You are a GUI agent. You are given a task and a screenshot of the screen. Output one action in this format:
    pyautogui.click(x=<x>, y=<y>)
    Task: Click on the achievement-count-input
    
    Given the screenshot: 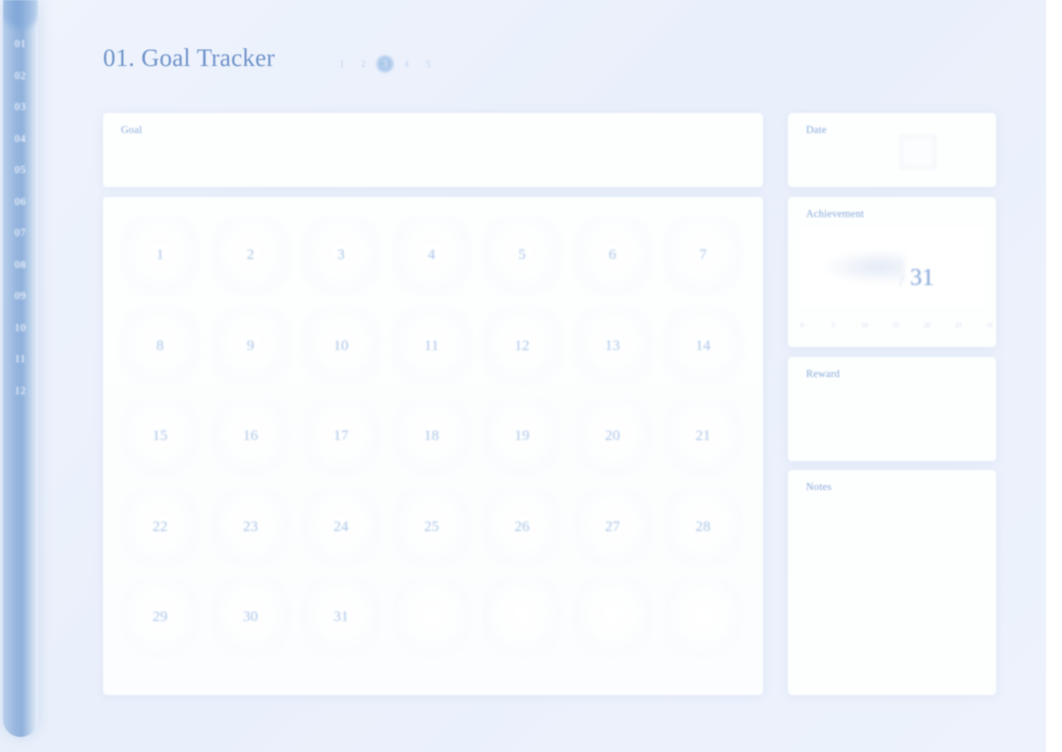 What is the action you would take?
    pyautogui.click(x=862, y=267)
    